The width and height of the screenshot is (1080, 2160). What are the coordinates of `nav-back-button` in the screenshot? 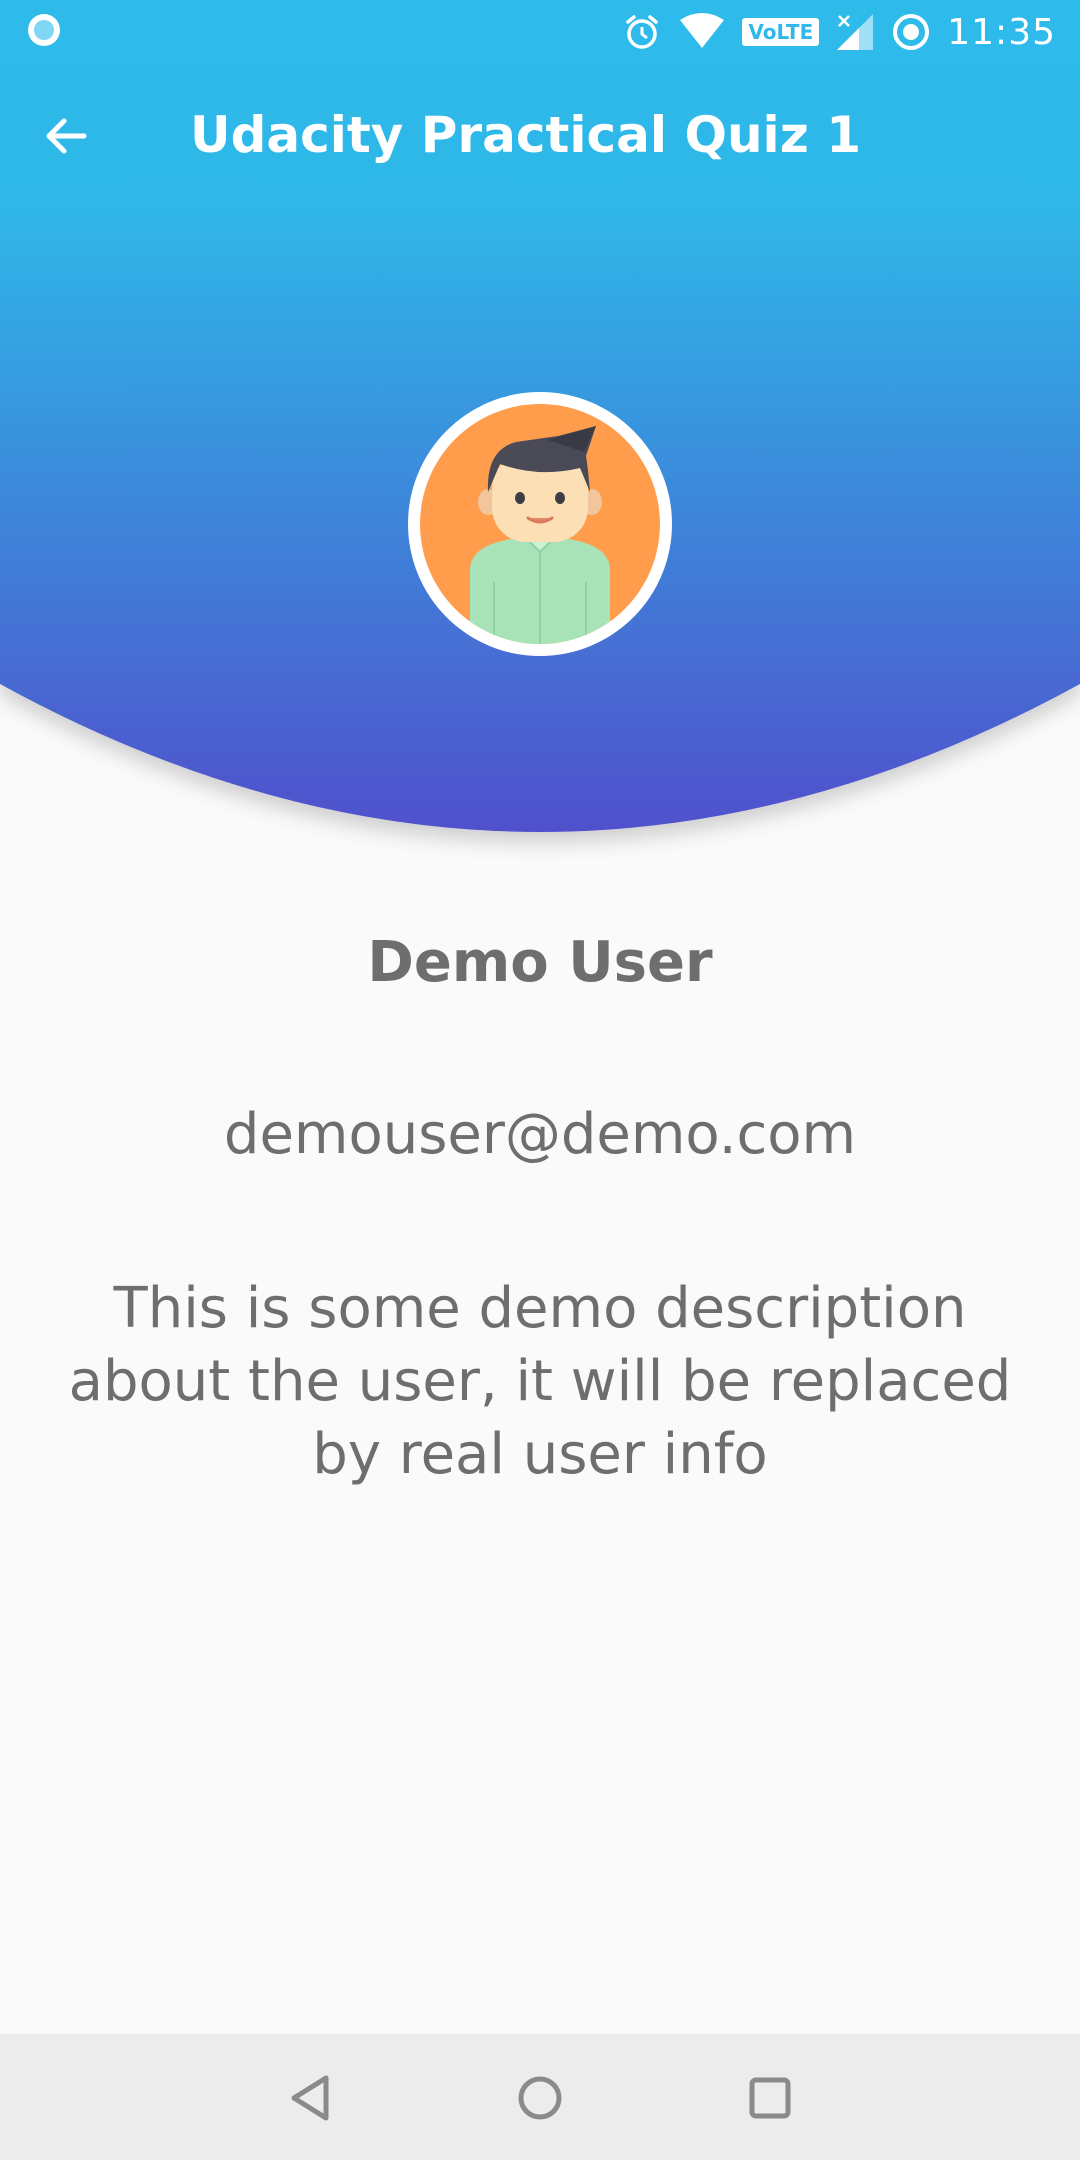 It's located at (310, 2098).